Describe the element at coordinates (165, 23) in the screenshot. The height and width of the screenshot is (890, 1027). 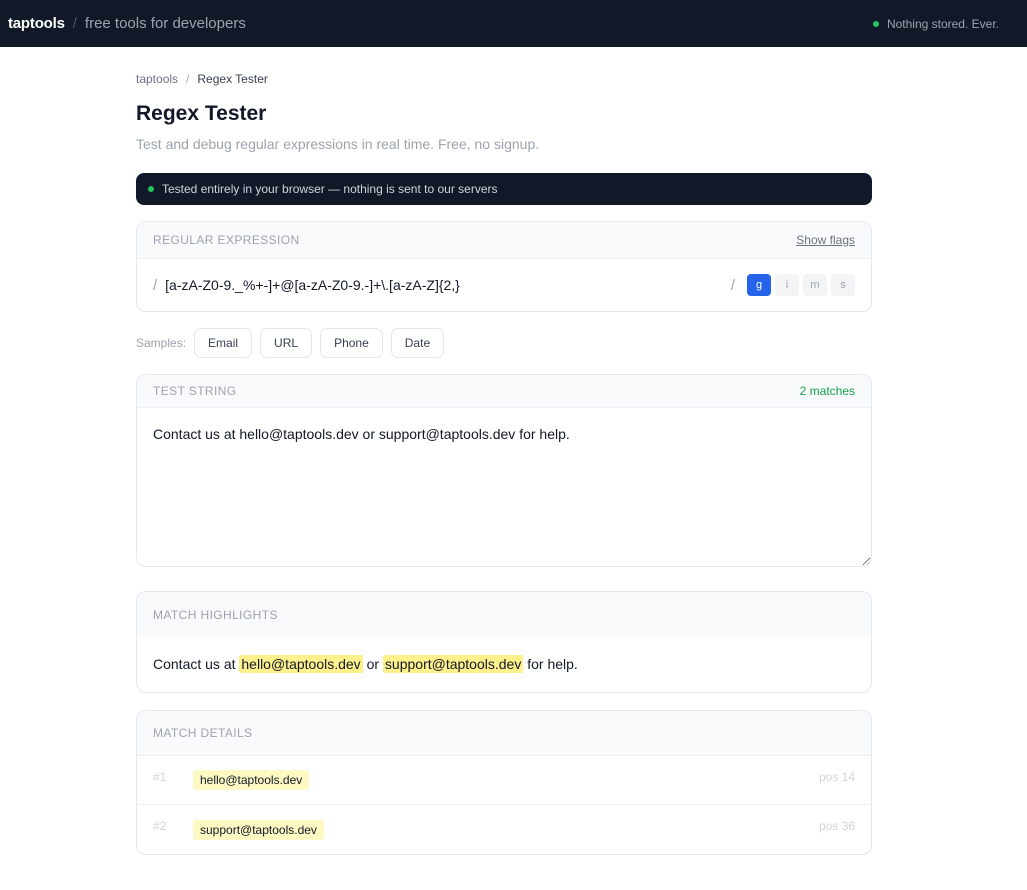
I see `tagline: free tools for developers` at that location.